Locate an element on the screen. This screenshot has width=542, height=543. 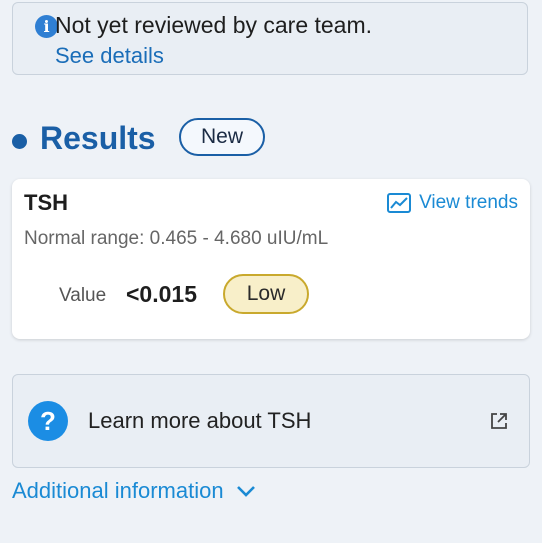
value-label: Value is located at coordinates (83, 295).